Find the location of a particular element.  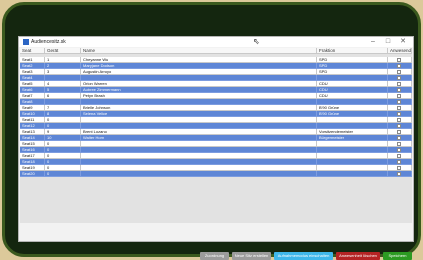

app-icon is located at coordinates (26, 42).